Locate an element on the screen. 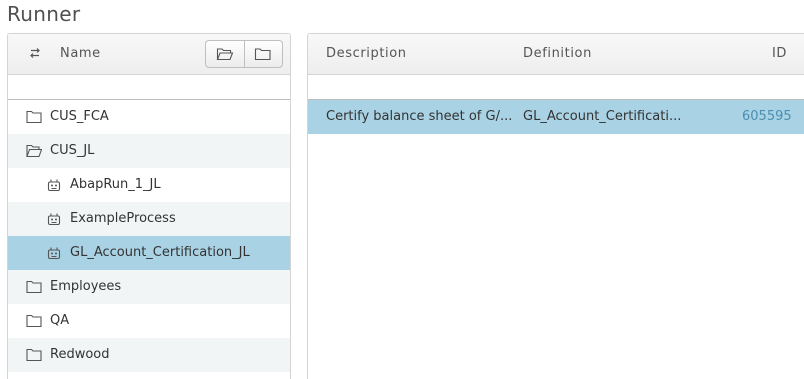 The height and width of the screenshot is (379, 804). tree-item-redwood: Redwood is located at coordinates (149, 355).